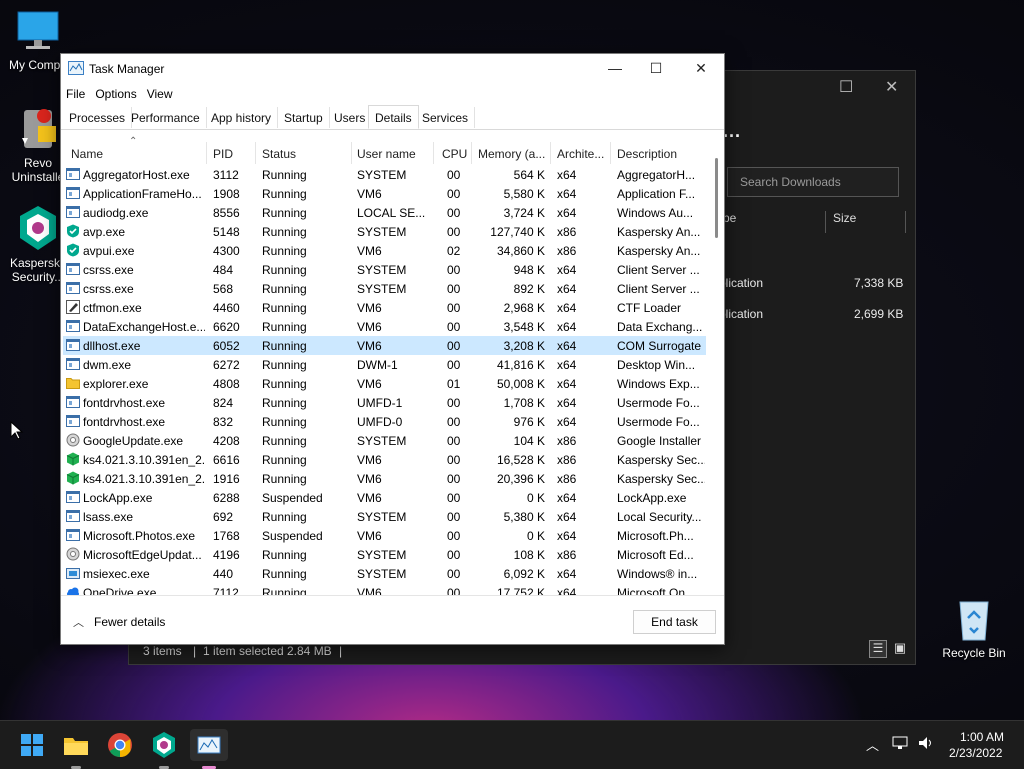  I want to click on end-task-button: End task, so click(674, 622).